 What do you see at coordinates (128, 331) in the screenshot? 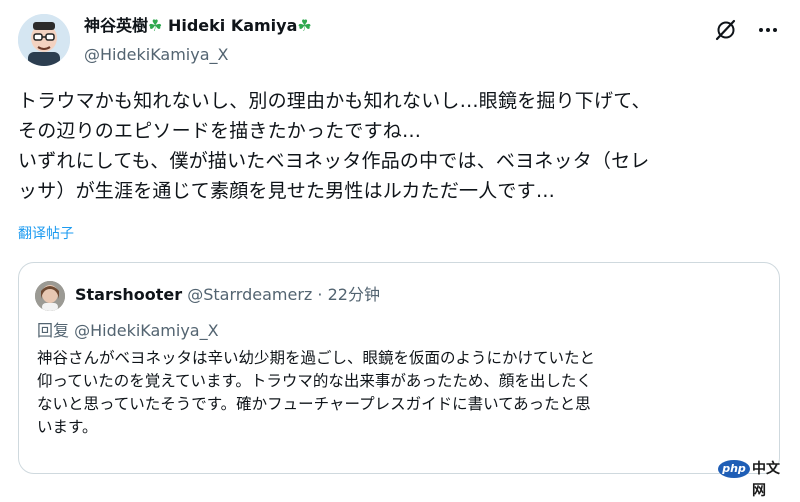
I see `quote-reply-to: 回复 @HidekiKamiya_X` at bounding box center [128, 331].